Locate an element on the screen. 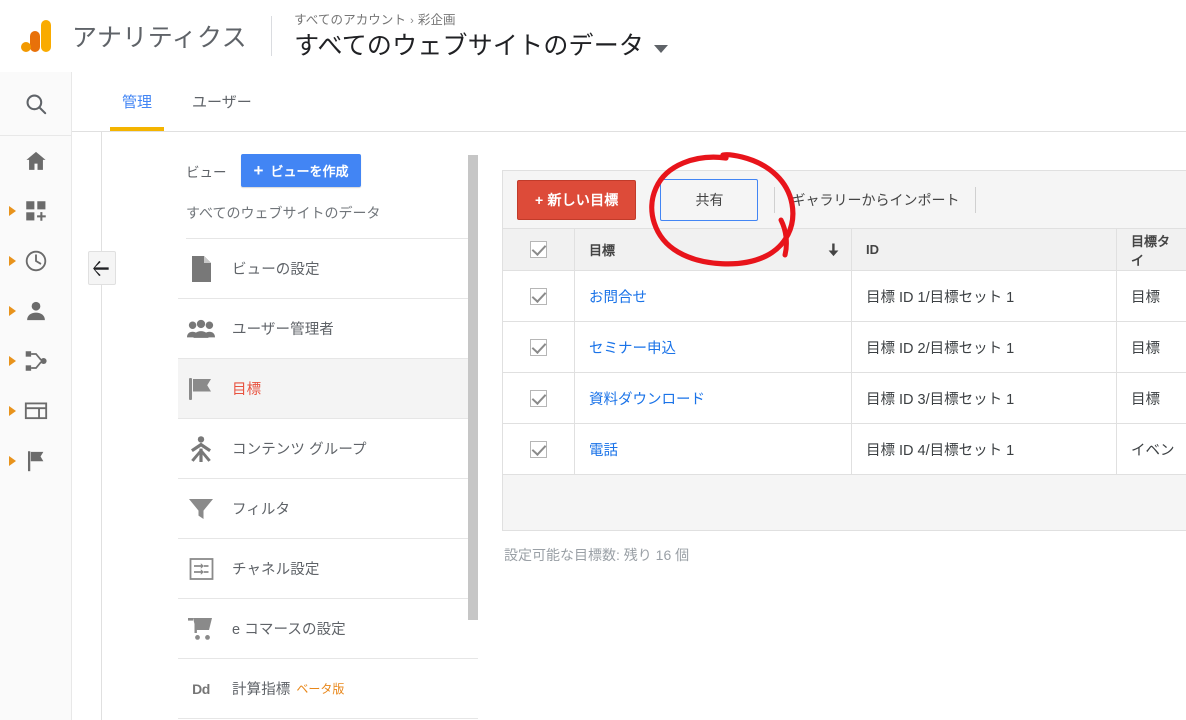  collapse-panel-button is located at coordinates (102, 268).